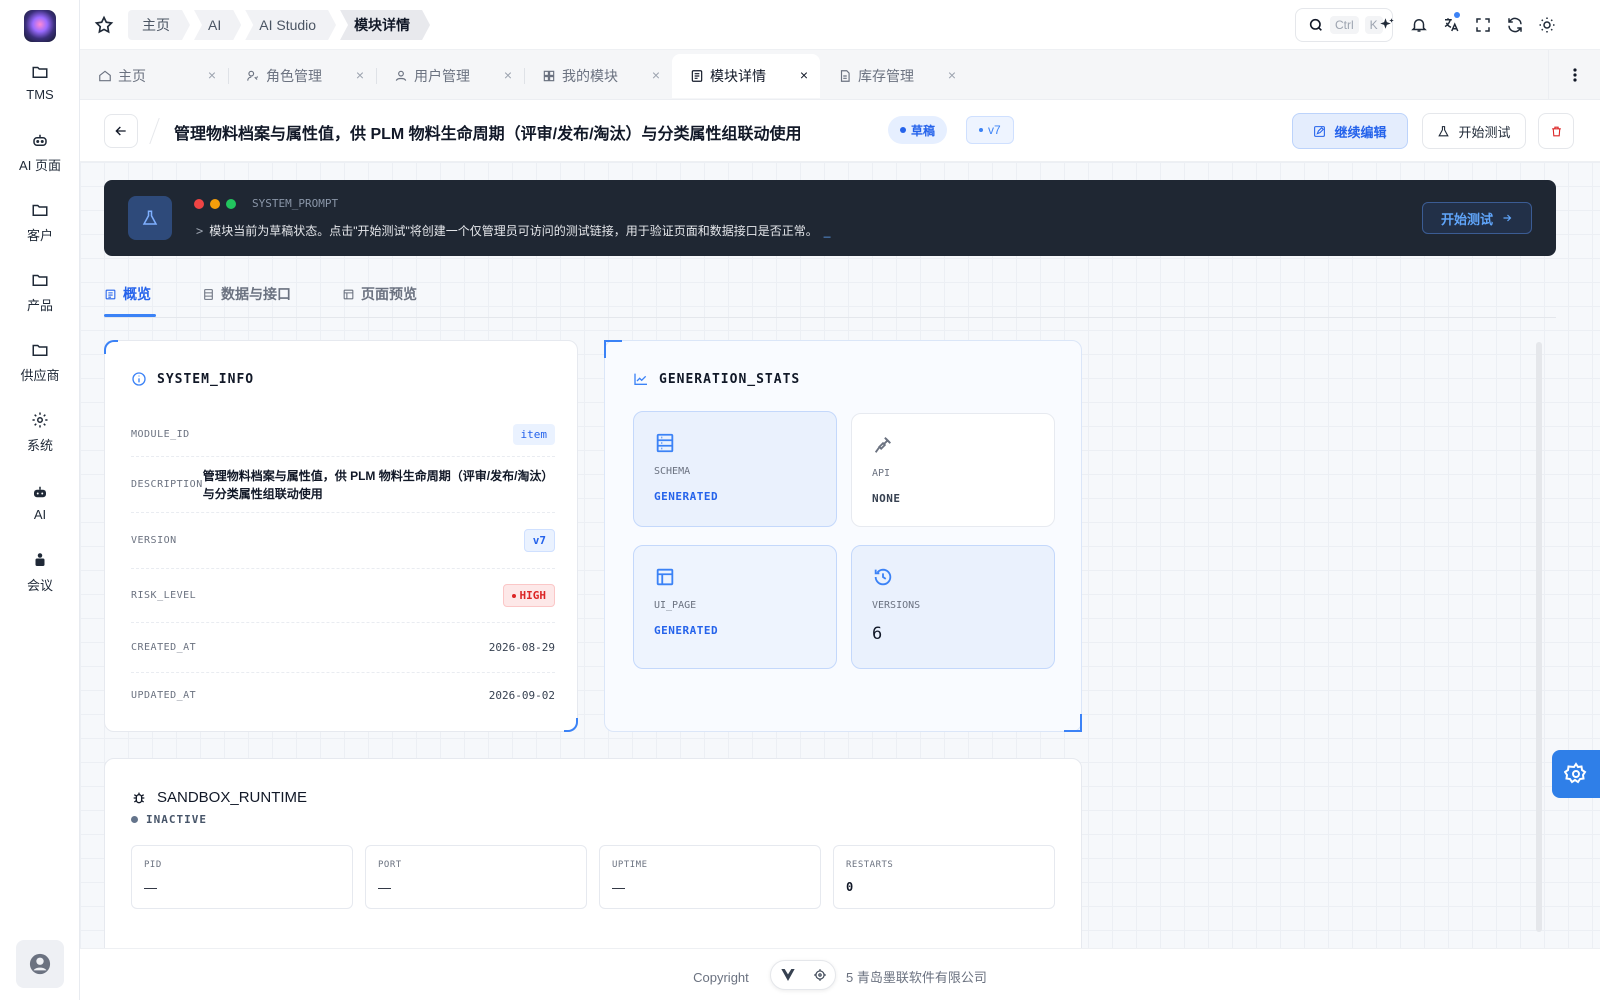 Image resolution: width=1600 pixels, height=1000 pixels. Describe the element at coordinates (217, 25) in the screenshot. I see `breadcrumb-item: AI` at that location.